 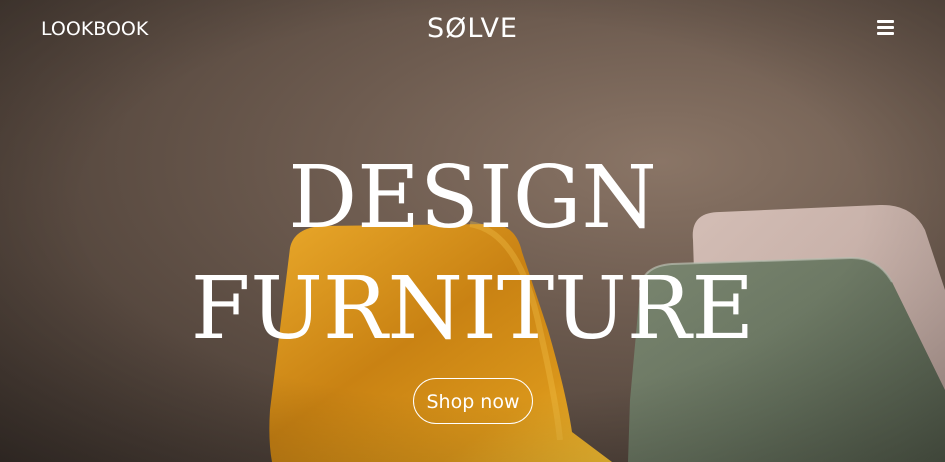 What do you see at coordinates (885, 33) in the screenshot?
I see `menu-bar-bottom` at bounding box center [885, 33].